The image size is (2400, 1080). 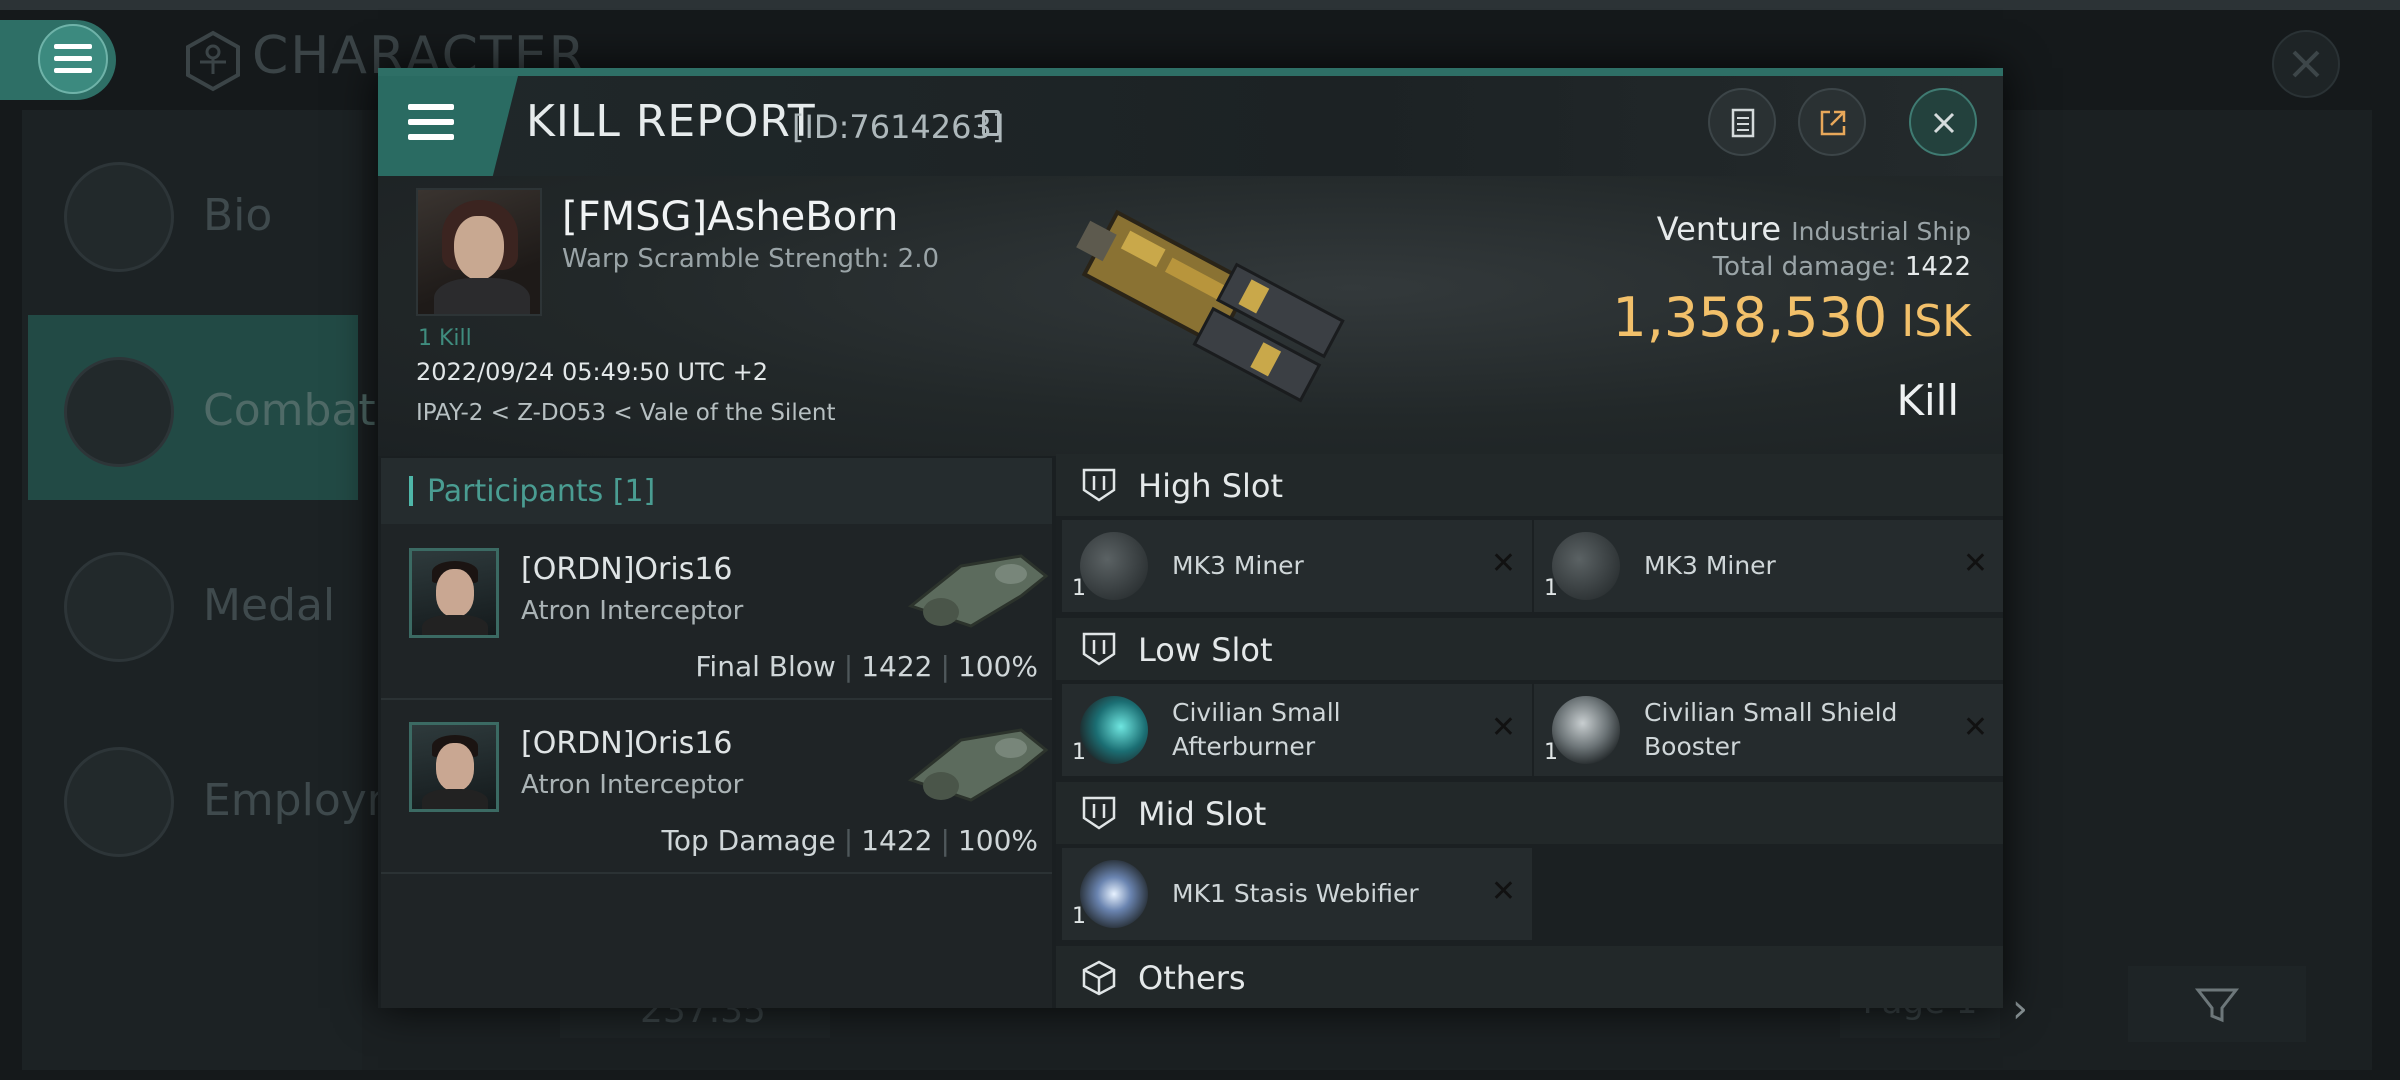 I want to click on module-name: MK3 Miner, so click(x=1238, y=565).